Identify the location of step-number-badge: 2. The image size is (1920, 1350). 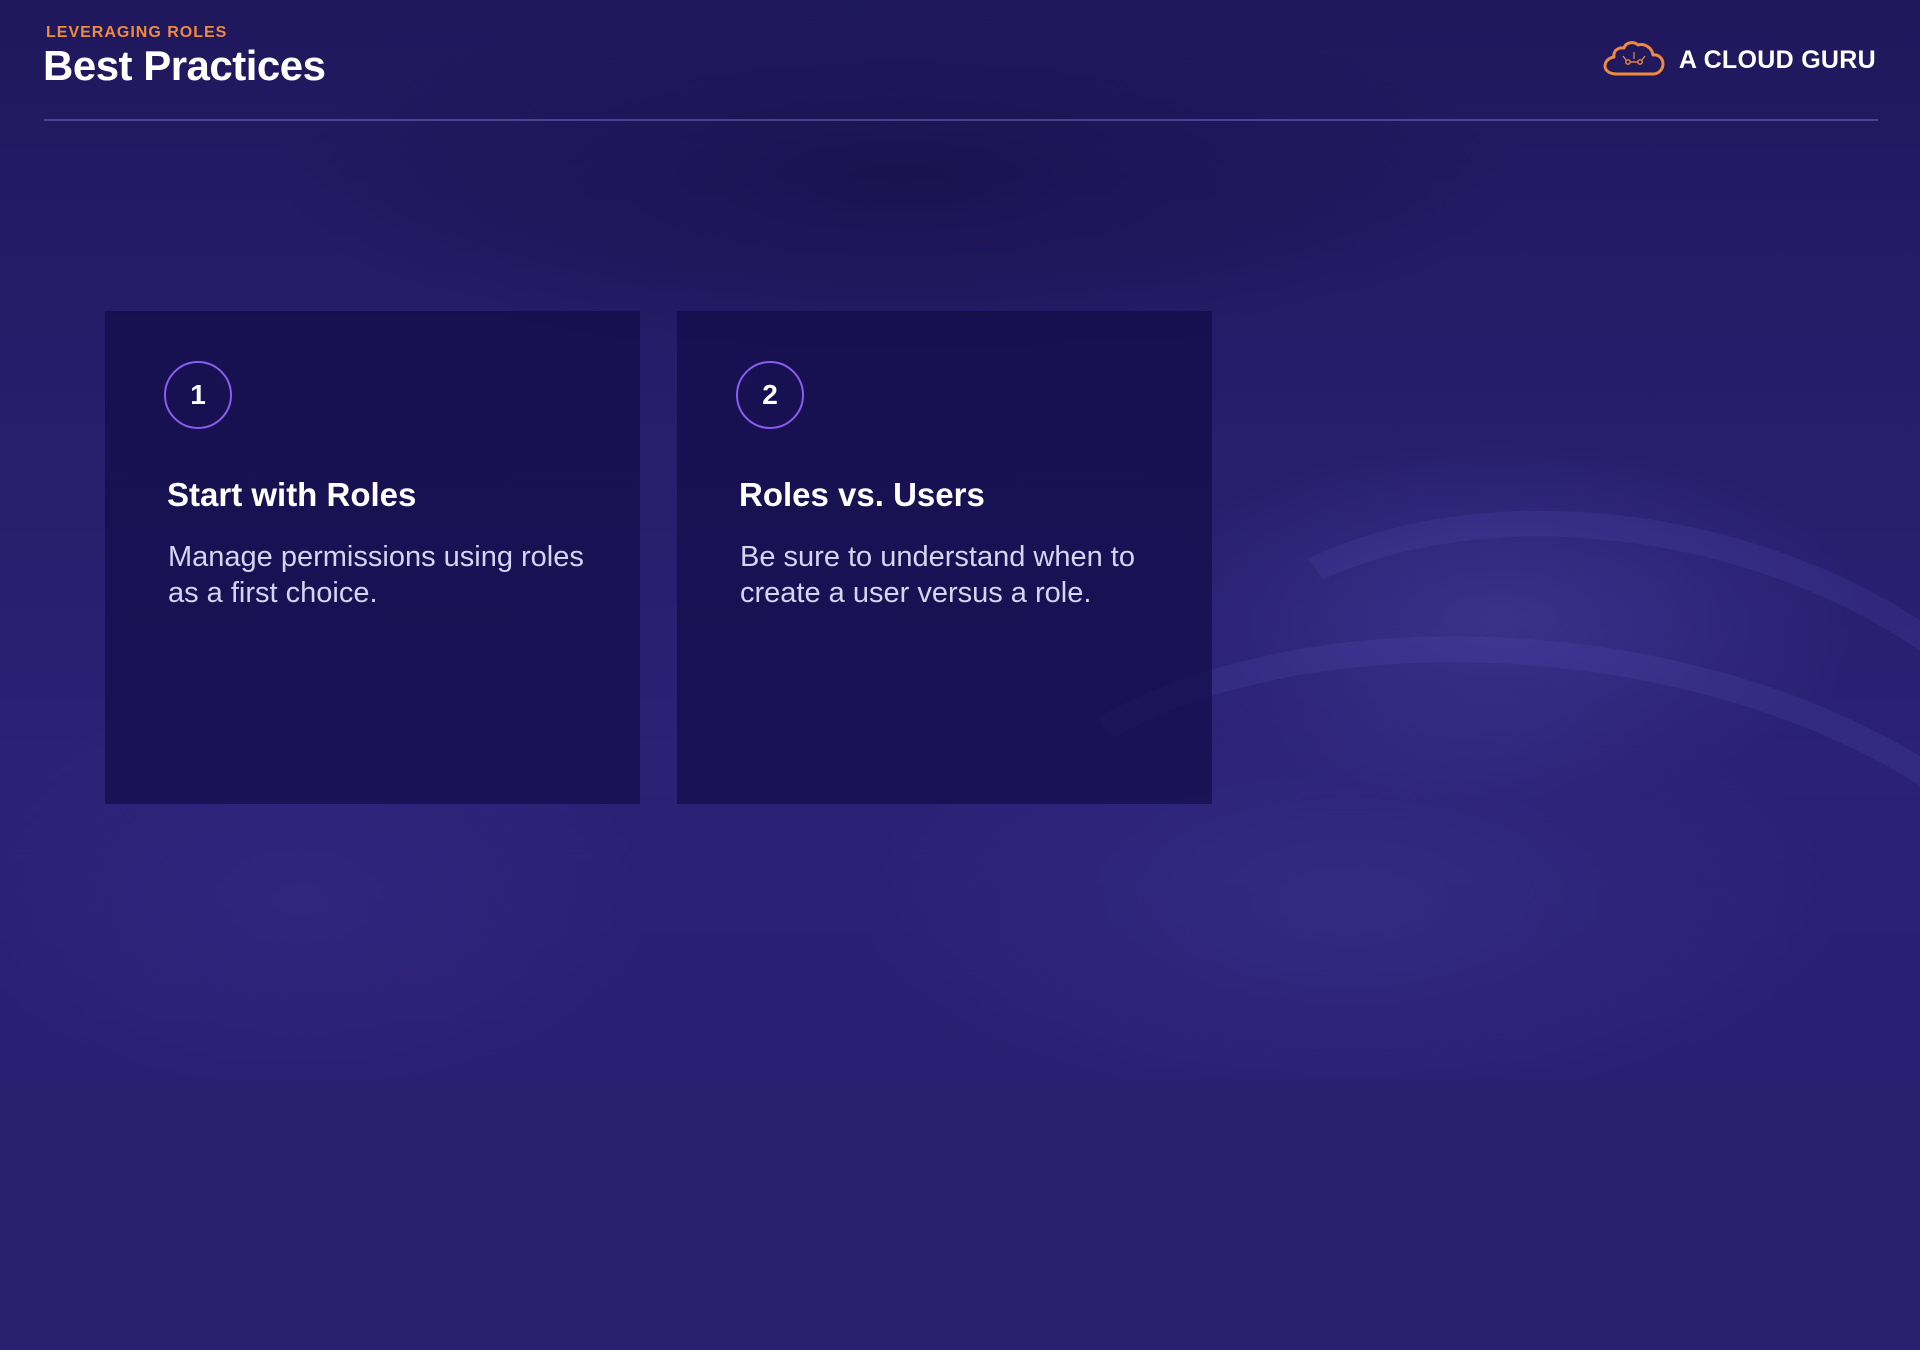
(770, 395).